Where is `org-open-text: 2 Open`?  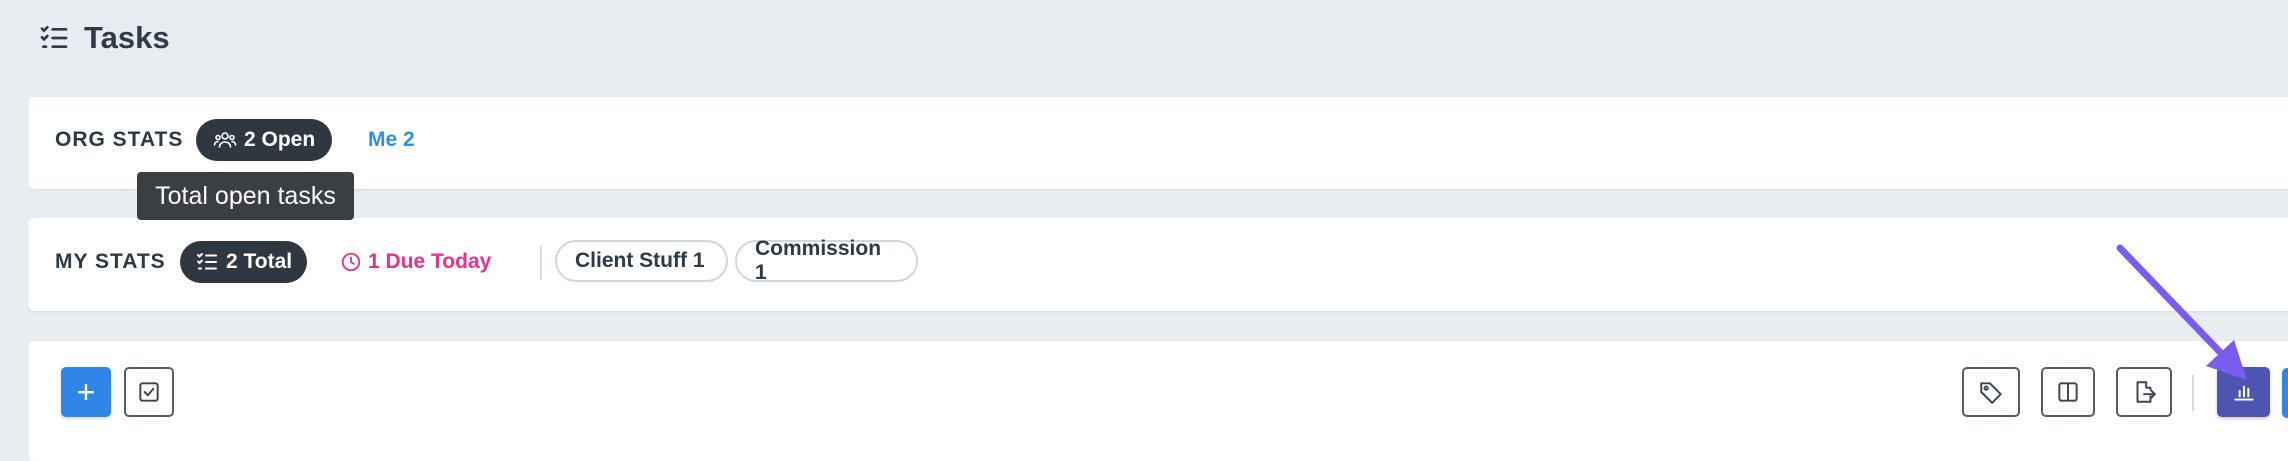
org-open-text: 2 Open is located at coordinates (280, 139).